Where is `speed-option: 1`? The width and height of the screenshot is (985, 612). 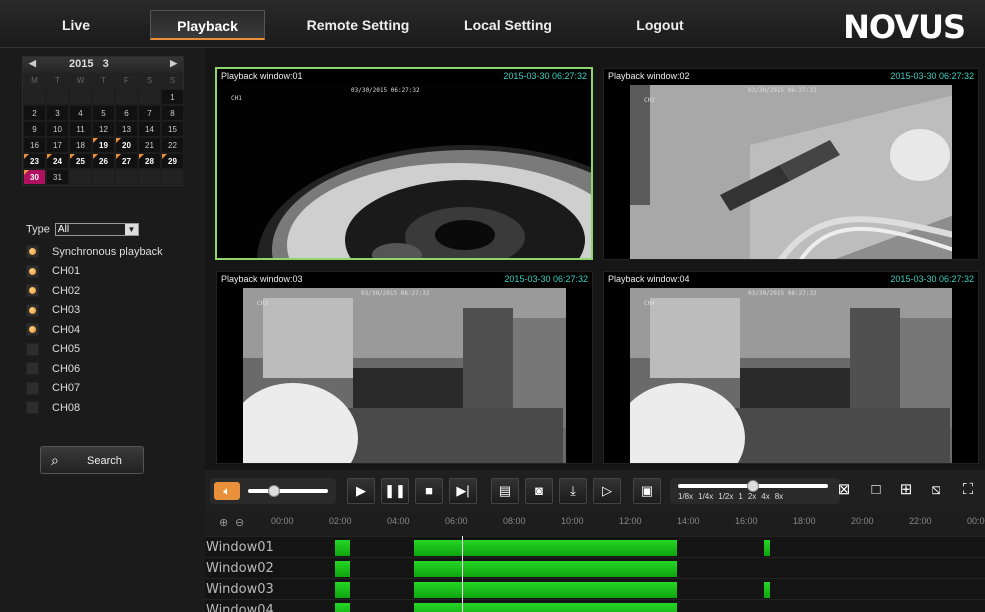
speed-option: 1 is located at coordinates (740, 496).